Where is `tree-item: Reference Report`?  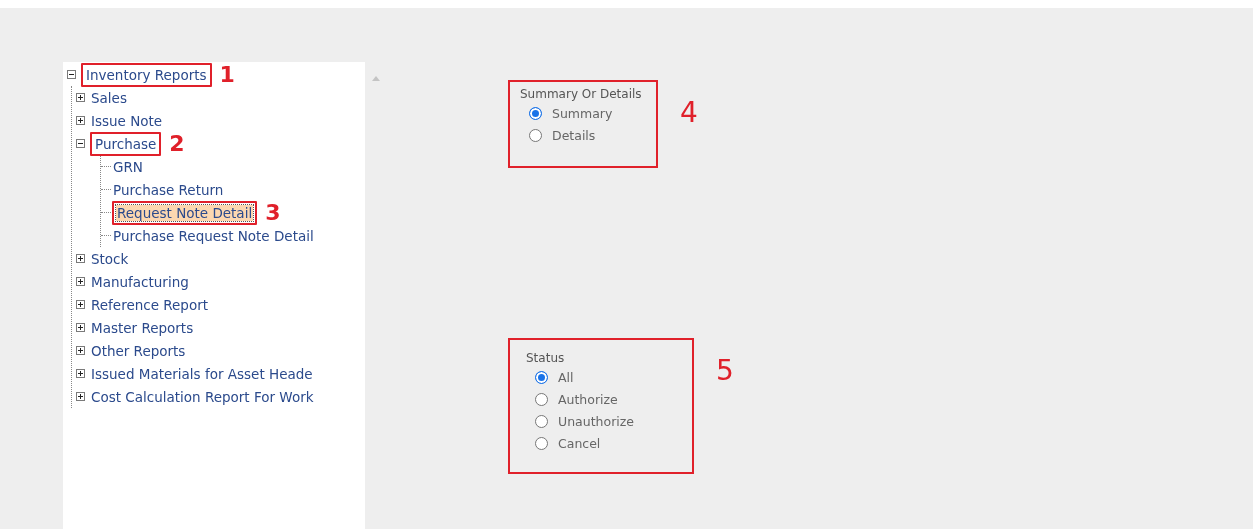 tree-item: Reference Report is located at coordinates (150, 304).